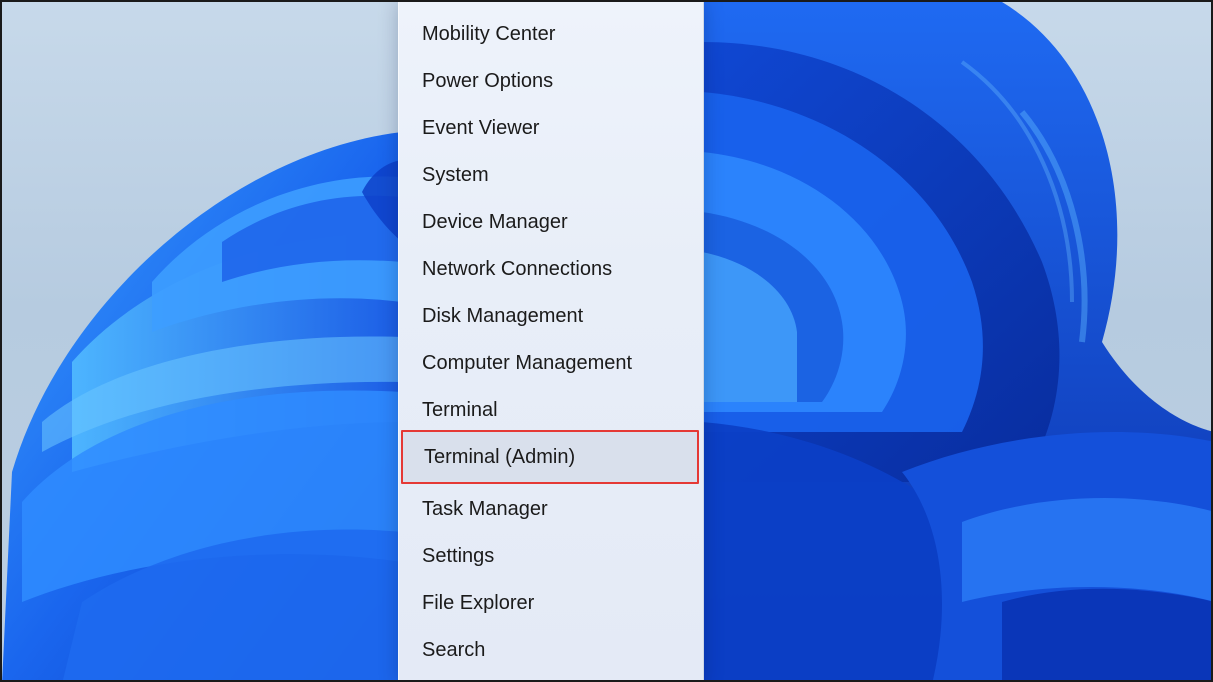 The width and height of the screenshot is (1213, 682). I want to click on menu-item-disk-management: Disk Management, so click(551, 316).